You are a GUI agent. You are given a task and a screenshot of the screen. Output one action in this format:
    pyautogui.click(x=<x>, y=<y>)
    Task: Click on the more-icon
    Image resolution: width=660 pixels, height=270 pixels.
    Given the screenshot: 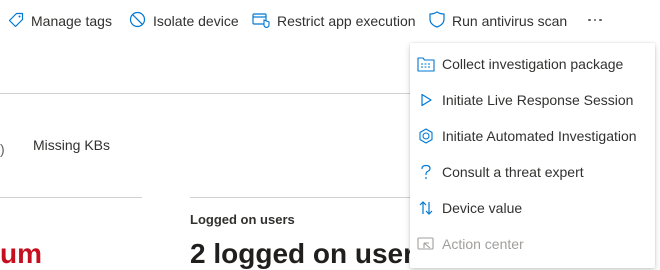 What is the action you would take?
    pyautogui.click(x=594, y=20)
    